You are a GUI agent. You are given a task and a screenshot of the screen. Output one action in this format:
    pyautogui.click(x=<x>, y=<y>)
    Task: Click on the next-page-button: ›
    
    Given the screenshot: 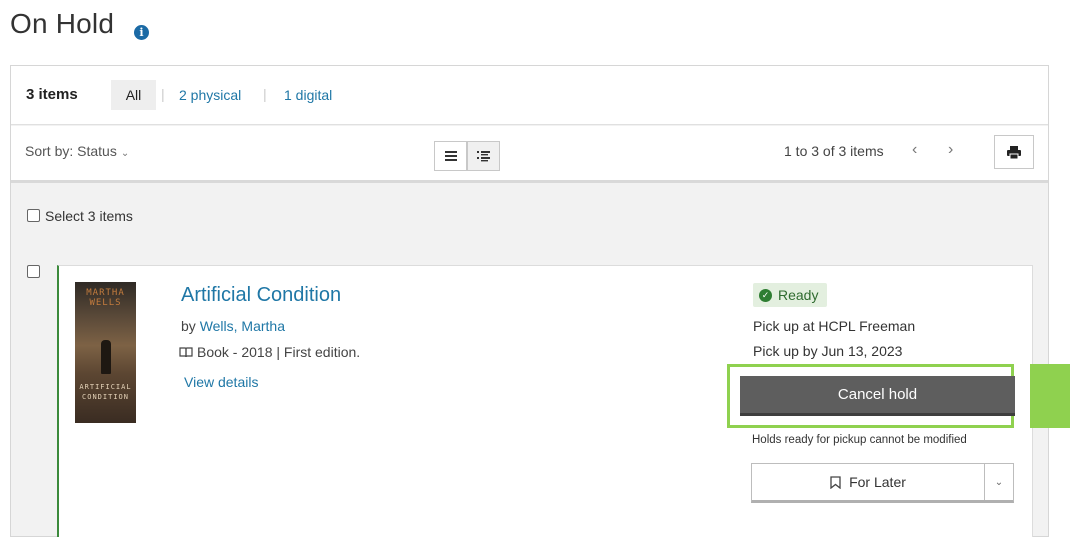 What is the action you would take?
    pyautogui.click(x=950, y=150)
    